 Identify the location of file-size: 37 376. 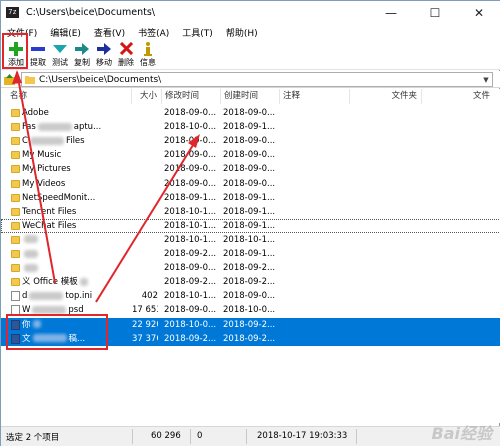
(145, 338).